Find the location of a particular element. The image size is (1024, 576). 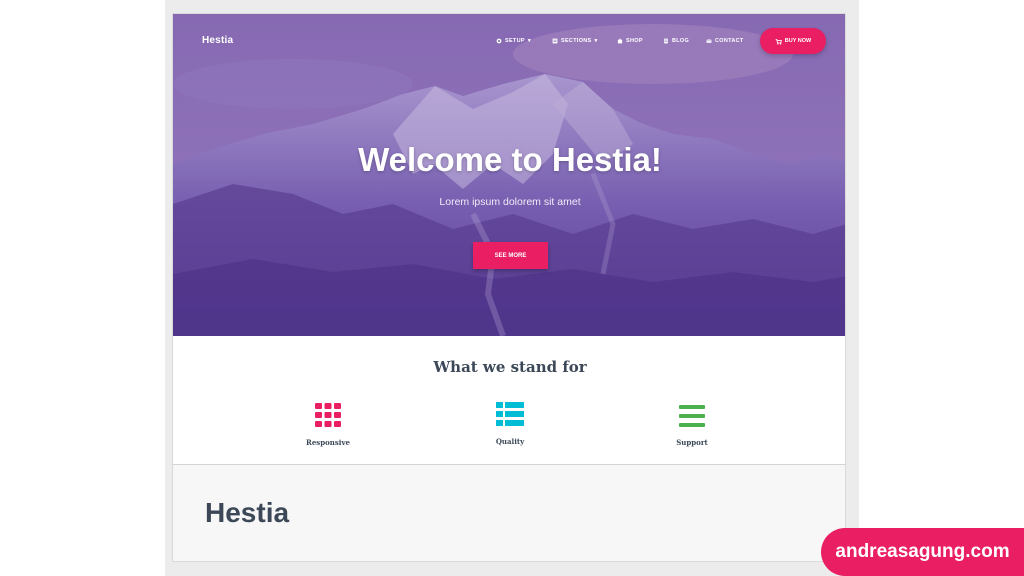

buy-now-button: BUY NOW is located at coordinates (793, 41).